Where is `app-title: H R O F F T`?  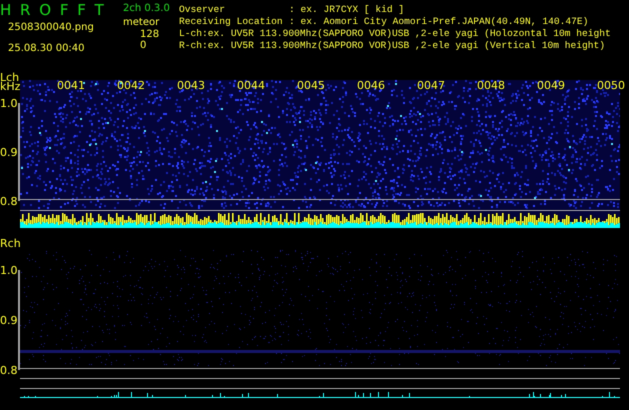
app-title: H R O F F T is located at coordinates (53, 10).